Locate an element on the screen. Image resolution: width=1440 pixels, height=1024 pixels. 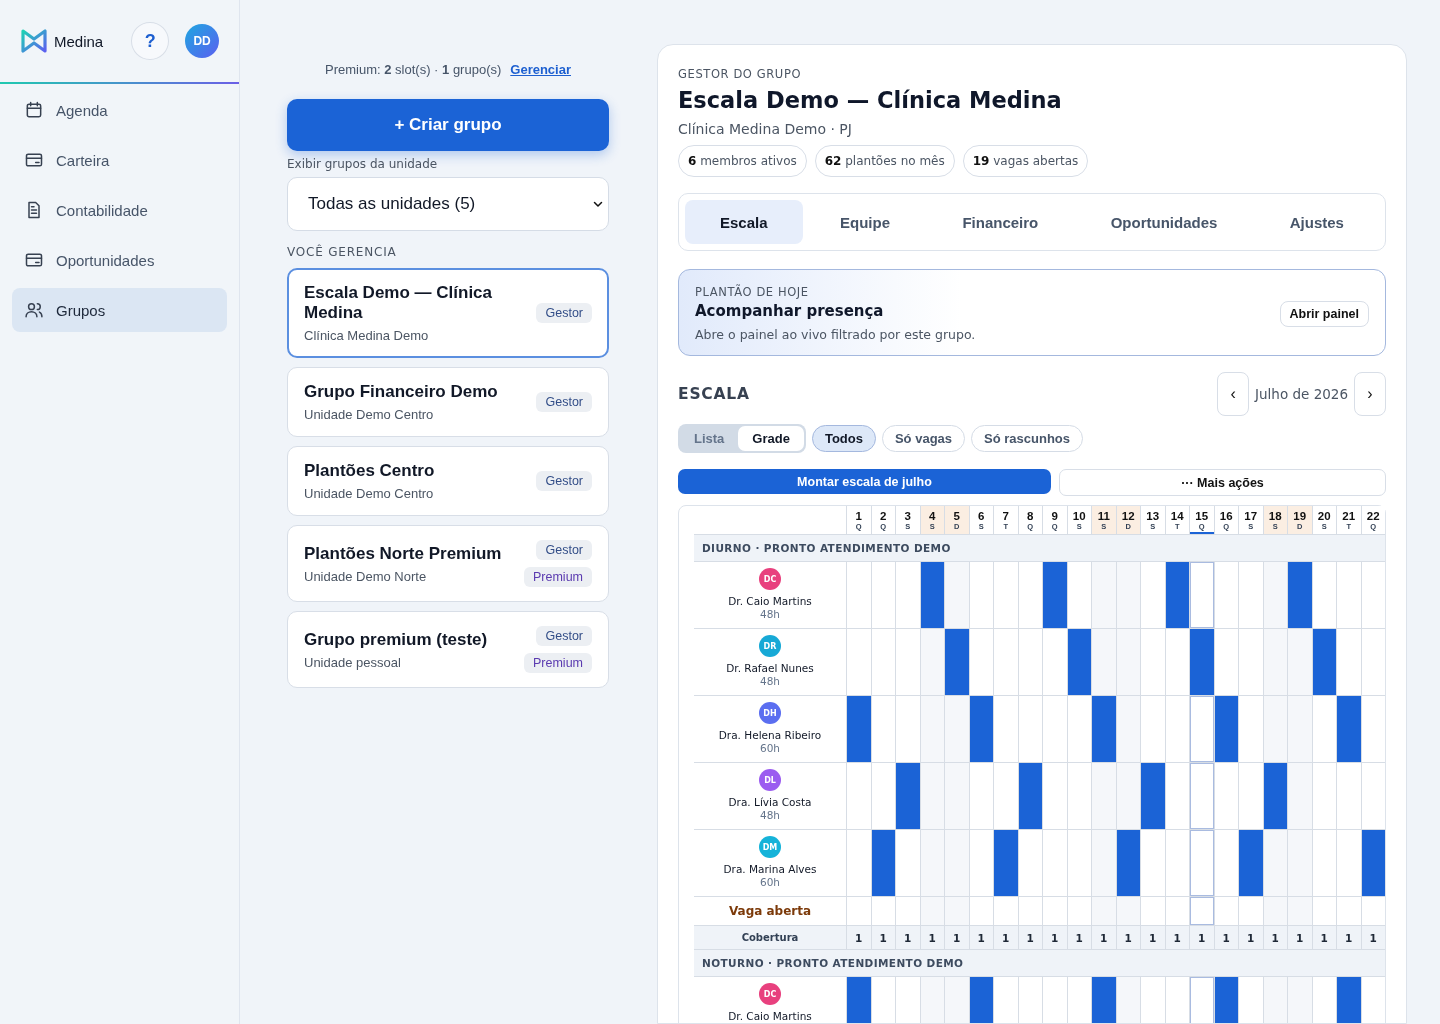
previous-month-button: ‹ is located at coordinates (1233, 394).